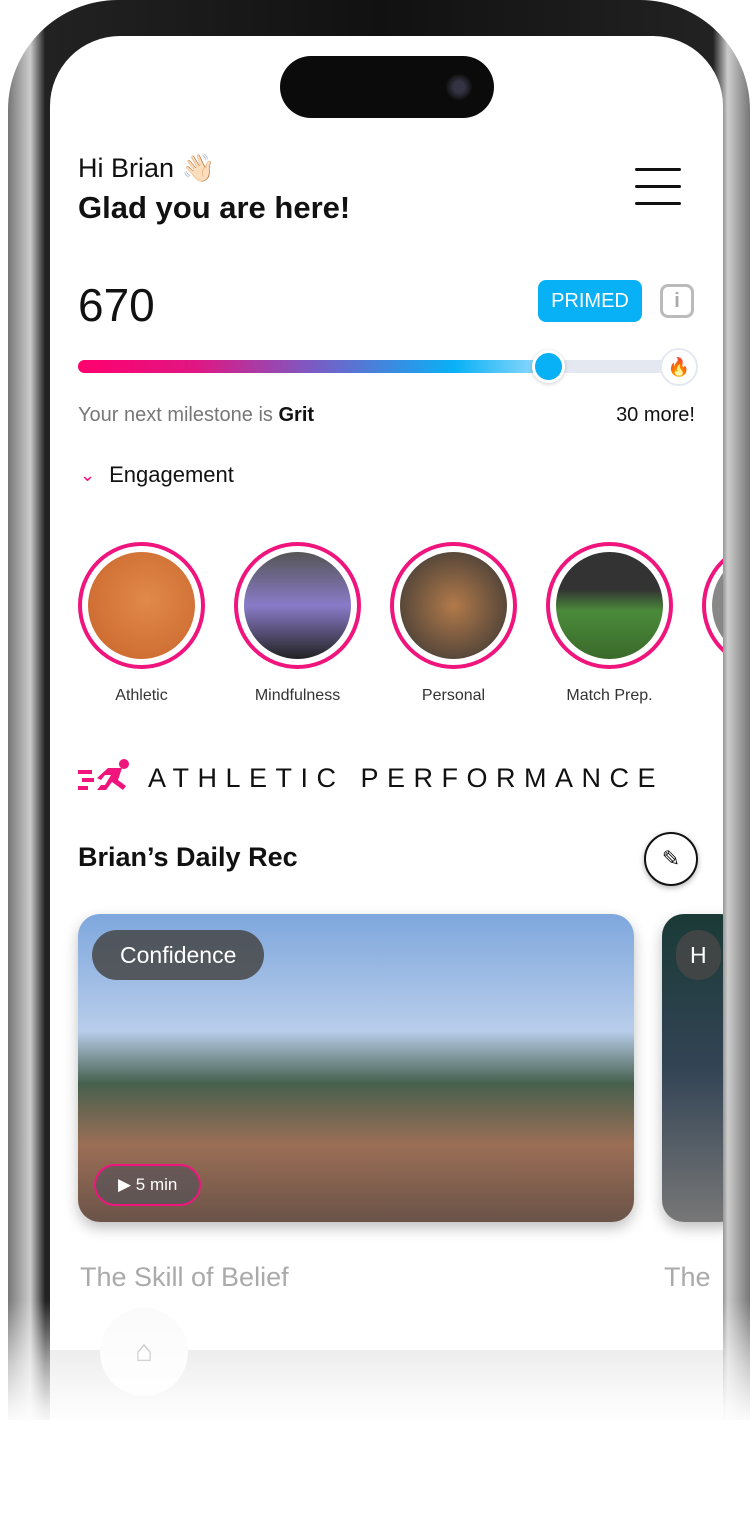 Image resolution: width=756 pixels, height=1514 pixels. I want to click on camera, so click(459, 87).